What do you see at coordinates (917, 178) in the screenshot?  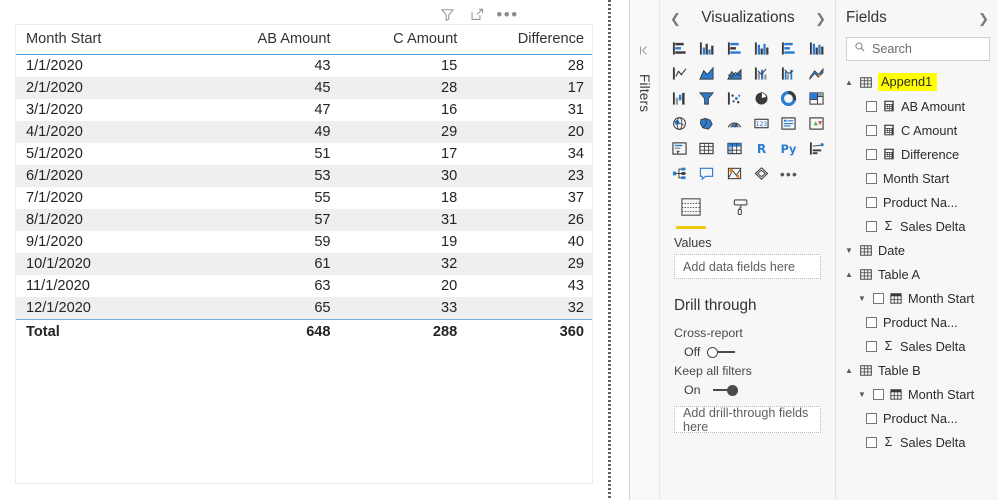 I see `field-item-month-start: Month Start` at bounding box center [917, 178].